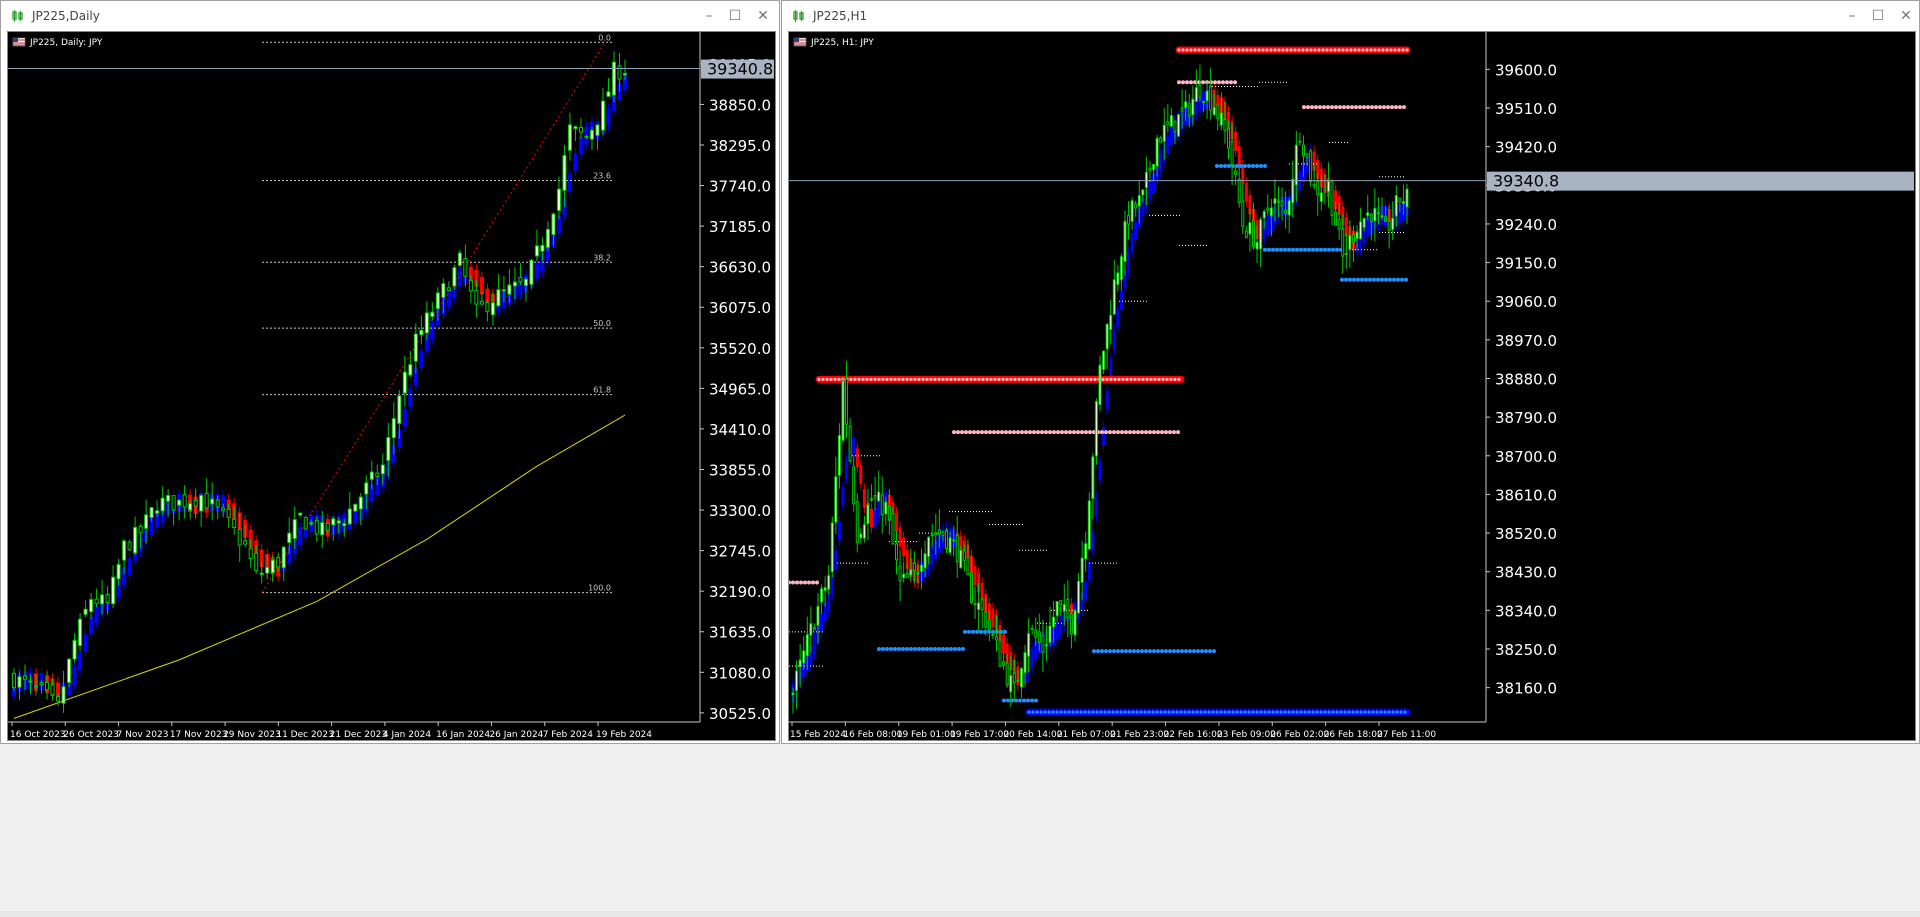 Image resolution: width=1920 pixels, height=917 pixels. Describe the element at coordinates (602, 175) in the screenshot. I see `fib-level-label: 23.6` at that location.